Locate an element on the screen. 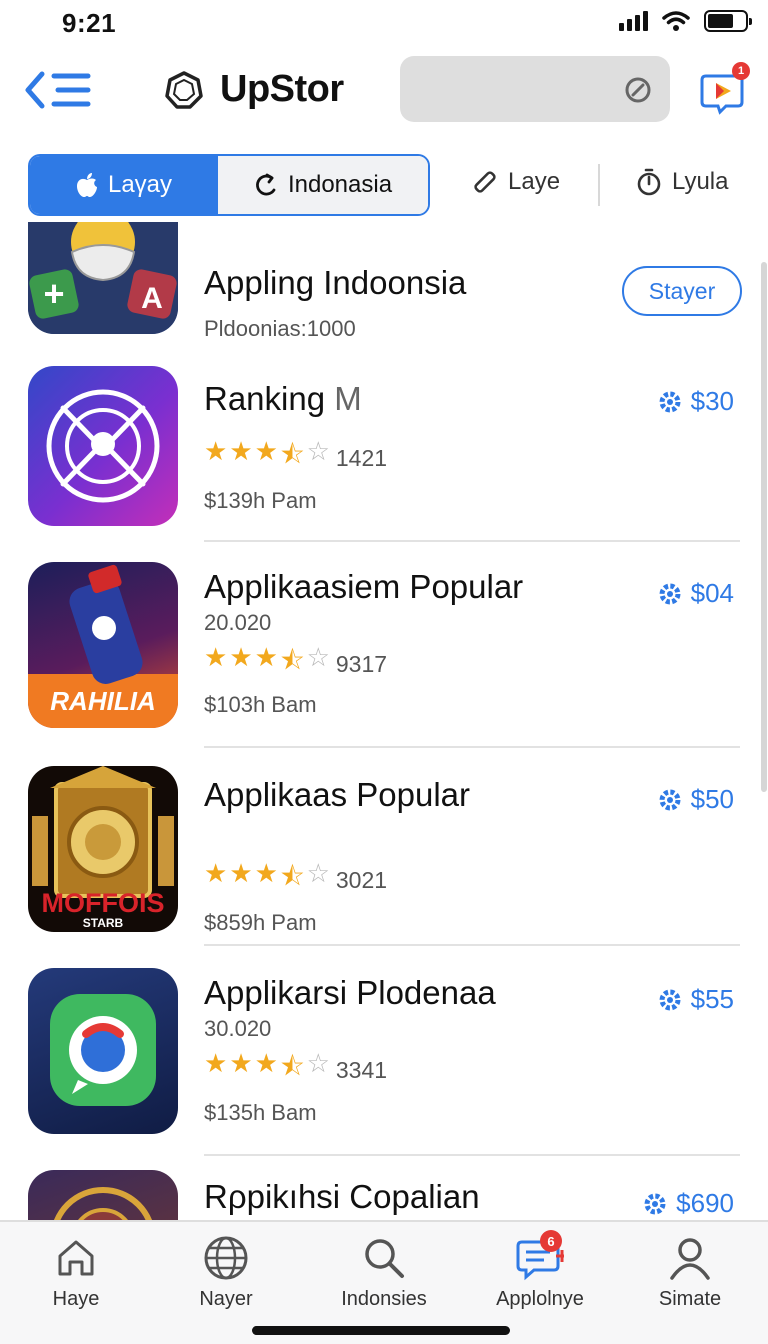  category-tabs: Laγay Indonasia Laye Lyula is located at coordinates (398, 185).